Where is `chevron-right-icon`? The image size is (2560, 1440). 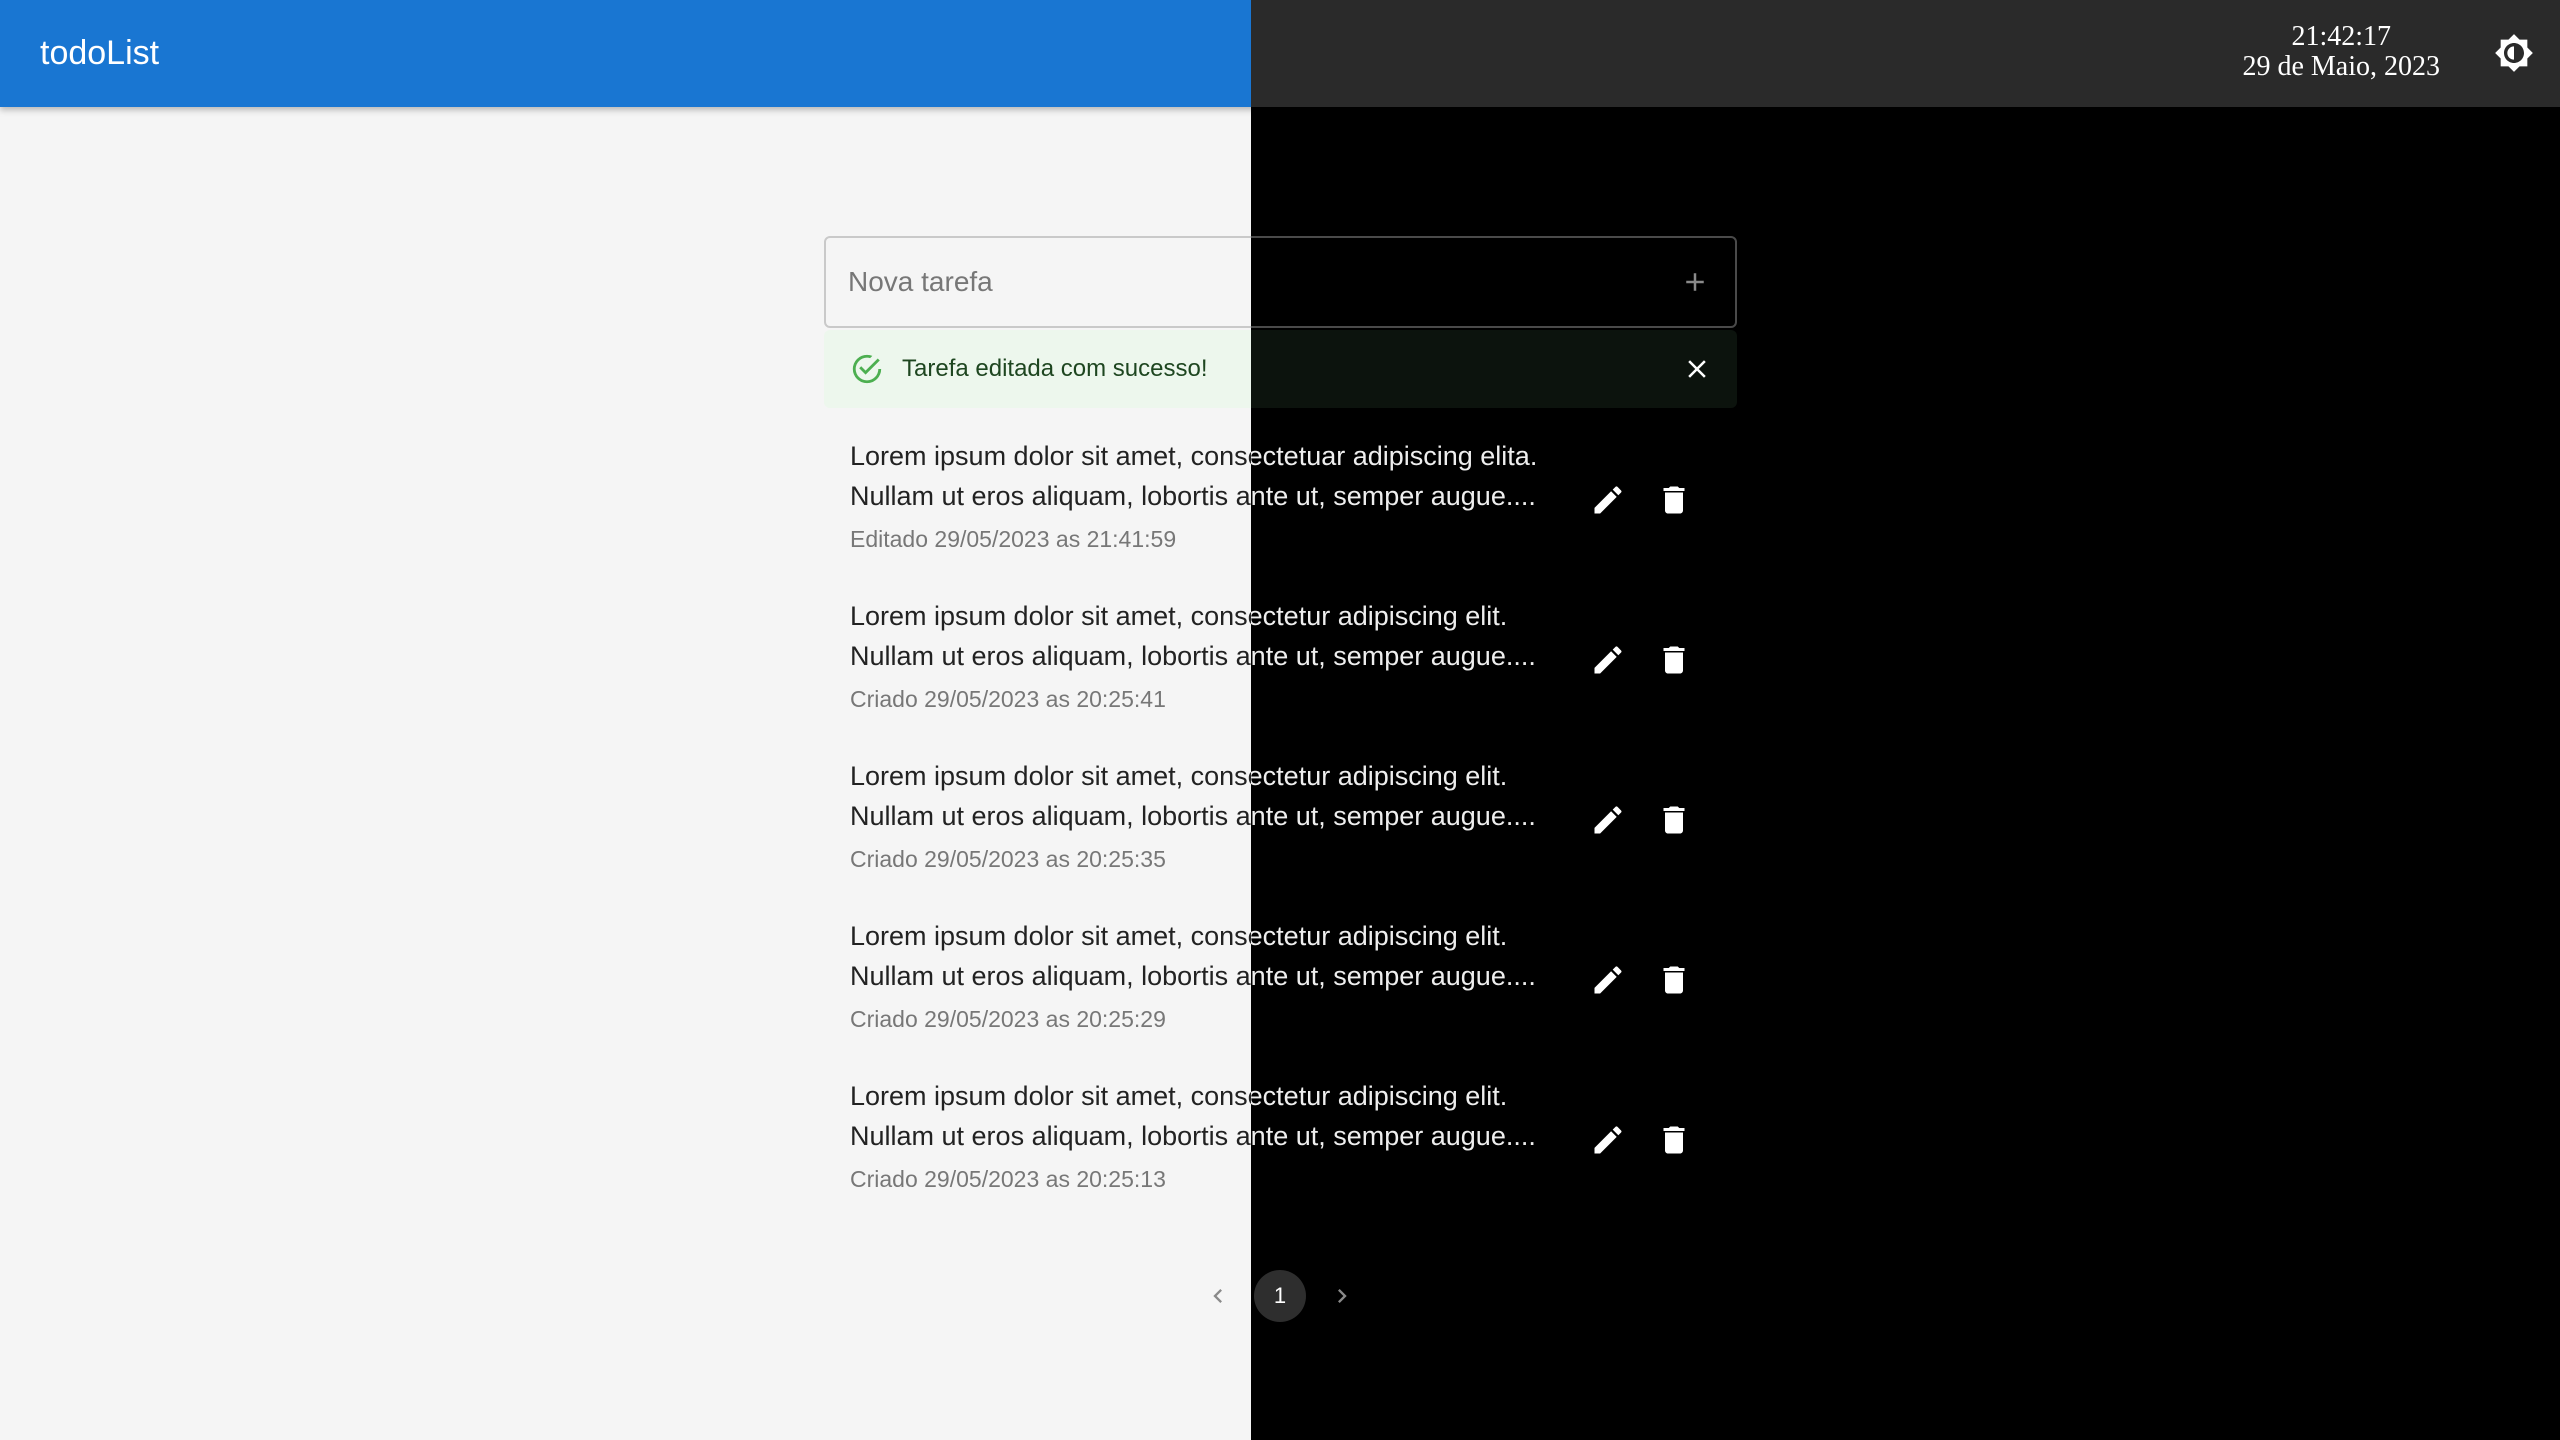
chevron-right-icon is located at coordinates (1342, 1296).